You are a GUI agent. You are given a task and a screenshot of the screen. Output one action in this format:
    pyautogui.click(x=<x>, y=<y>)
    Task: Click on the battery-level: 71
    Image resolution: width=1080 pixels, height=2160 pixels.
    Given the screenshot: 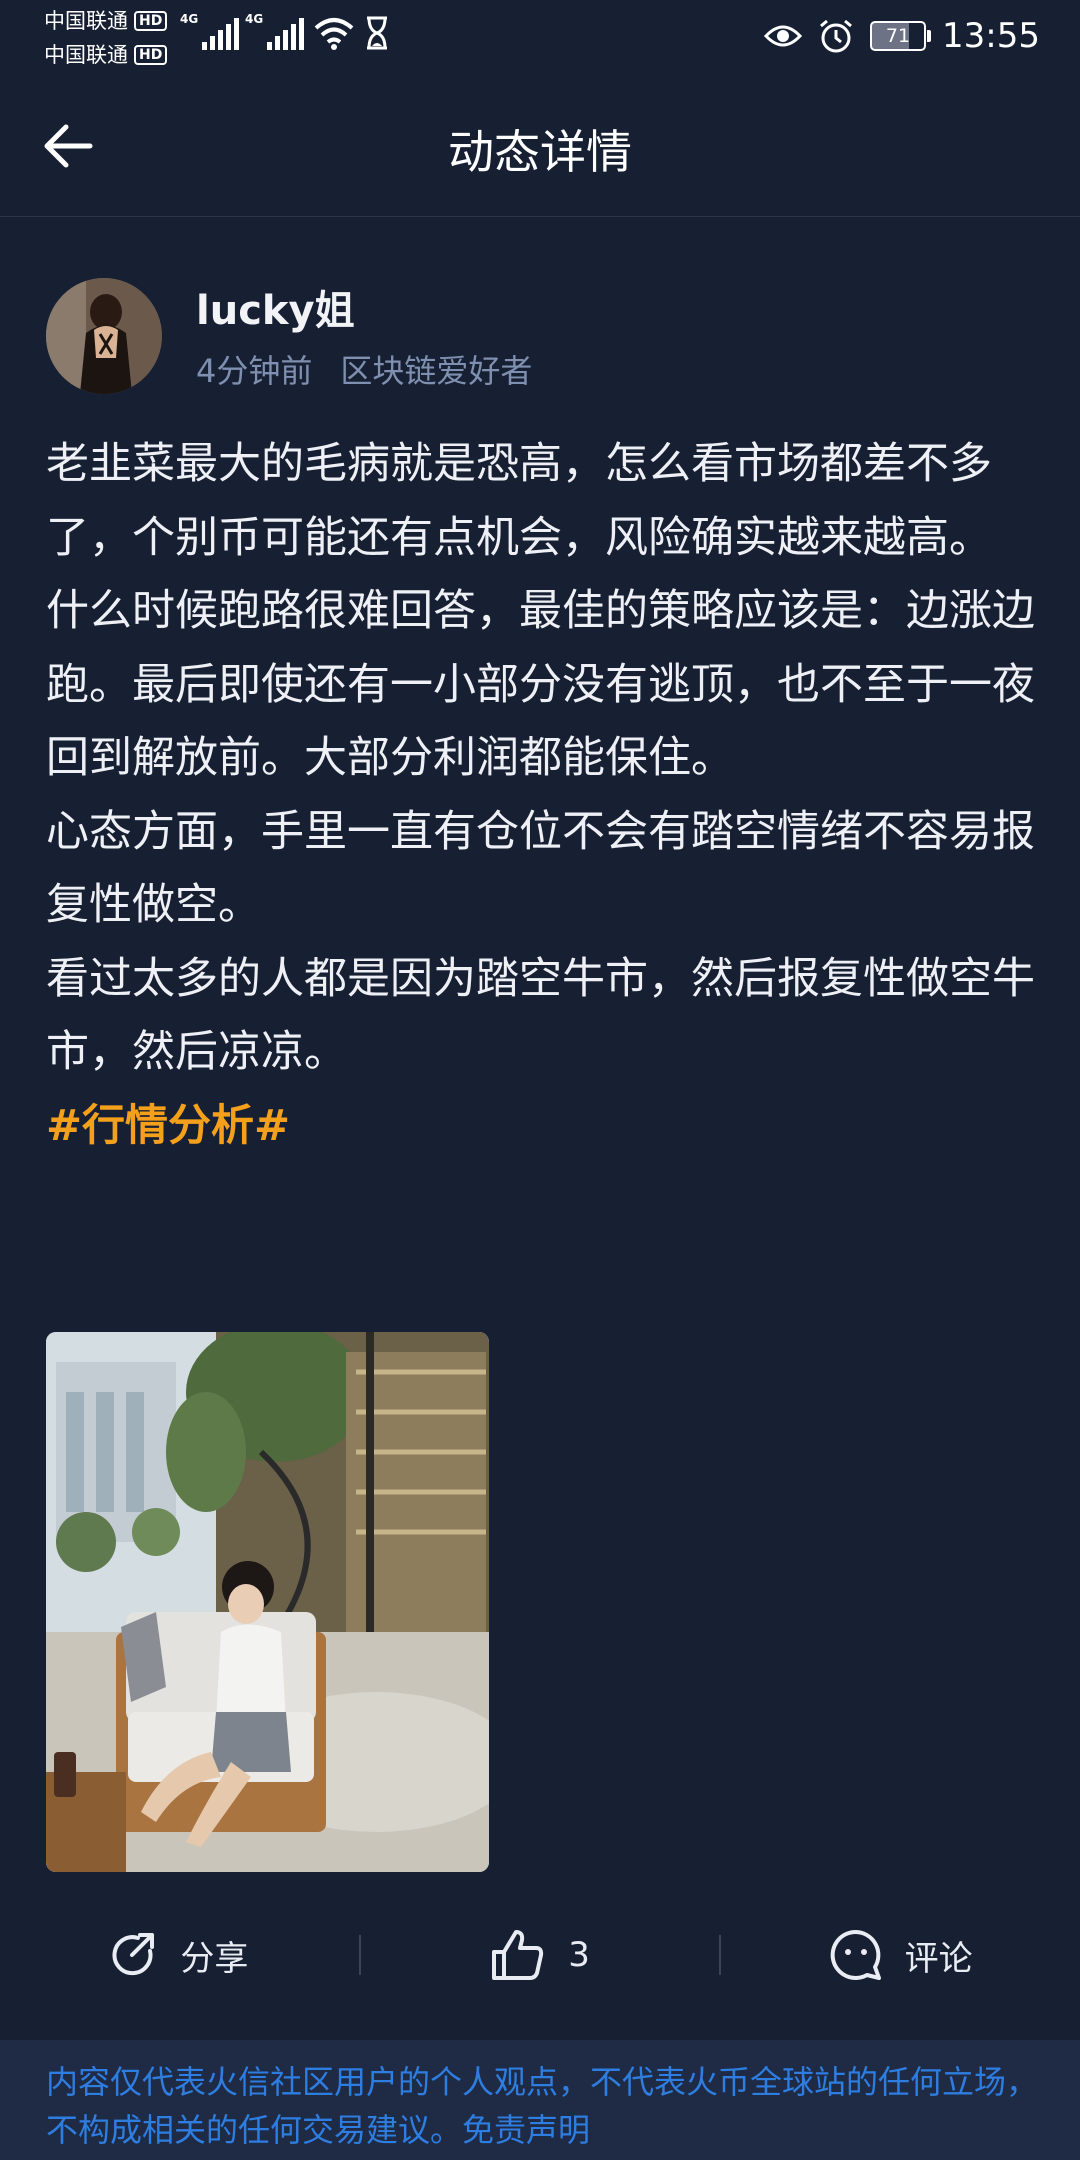 What is the action you would take?
    pyautogui.click(x=898, y=36)
    